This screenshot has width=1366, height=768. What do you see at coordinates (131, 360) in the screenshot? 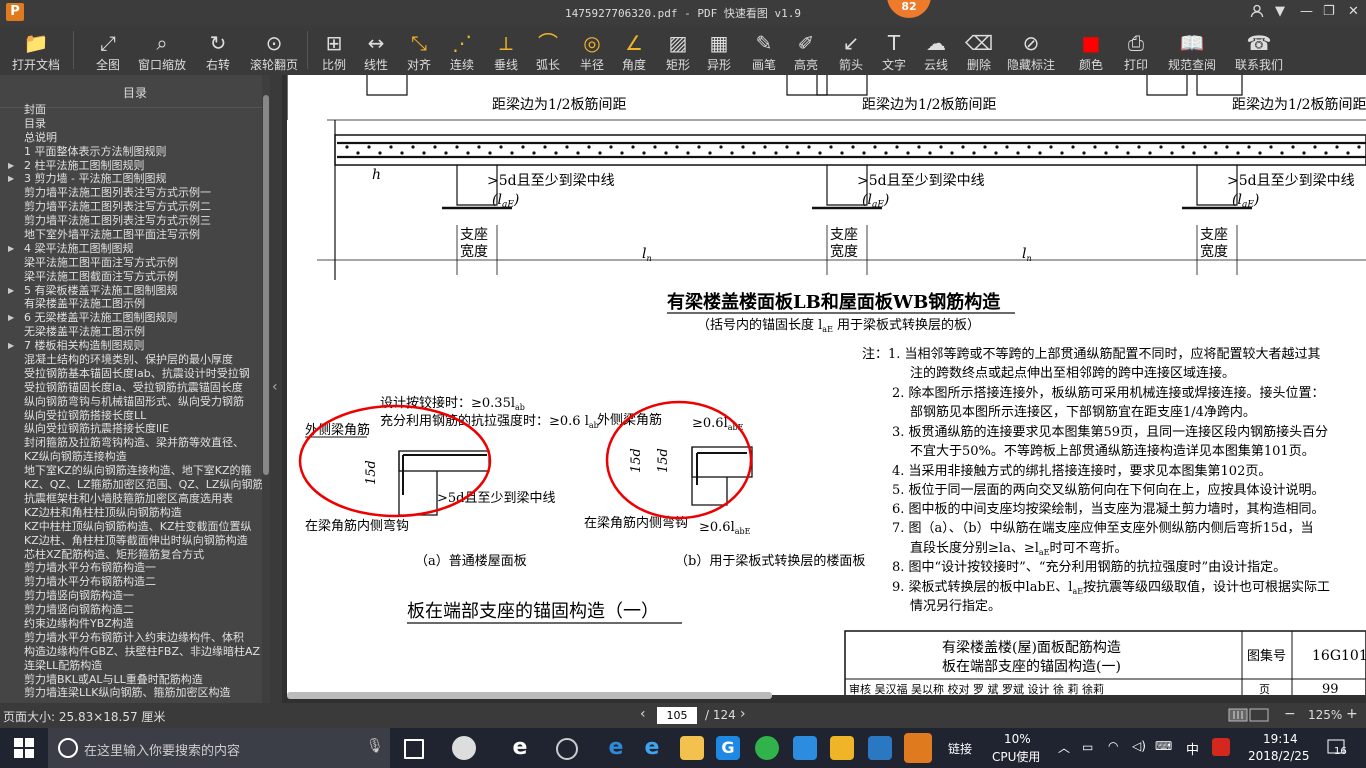
I see `toc-item: 混凝土结构的环境类别、保护层的最小厚度` at bounding box center [131, 360].